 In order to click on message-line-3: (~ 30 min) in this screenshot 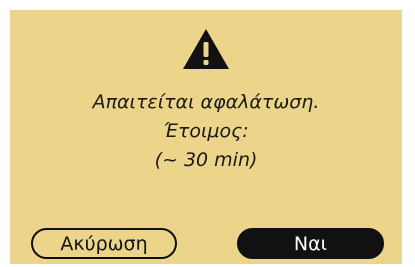, I will do `click(206, 160)`.